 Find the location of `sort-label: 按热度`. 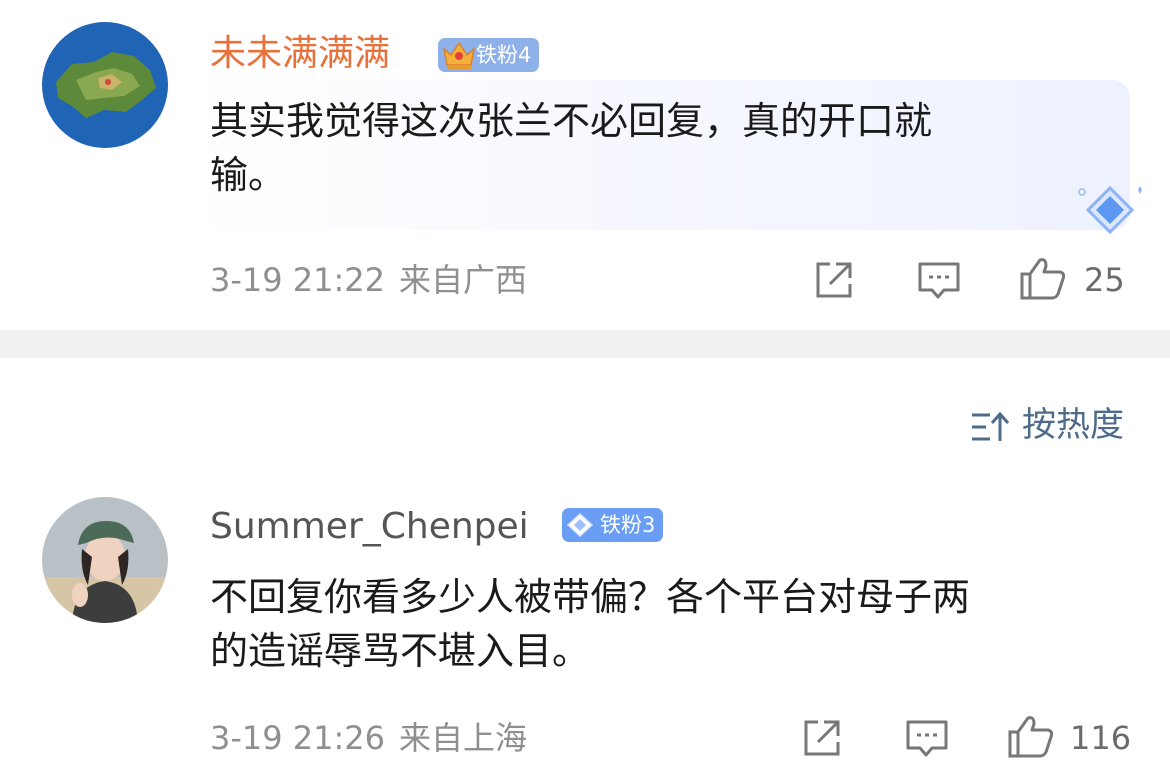

sort-label: 按热度 is located at coordinates (1073, 425).